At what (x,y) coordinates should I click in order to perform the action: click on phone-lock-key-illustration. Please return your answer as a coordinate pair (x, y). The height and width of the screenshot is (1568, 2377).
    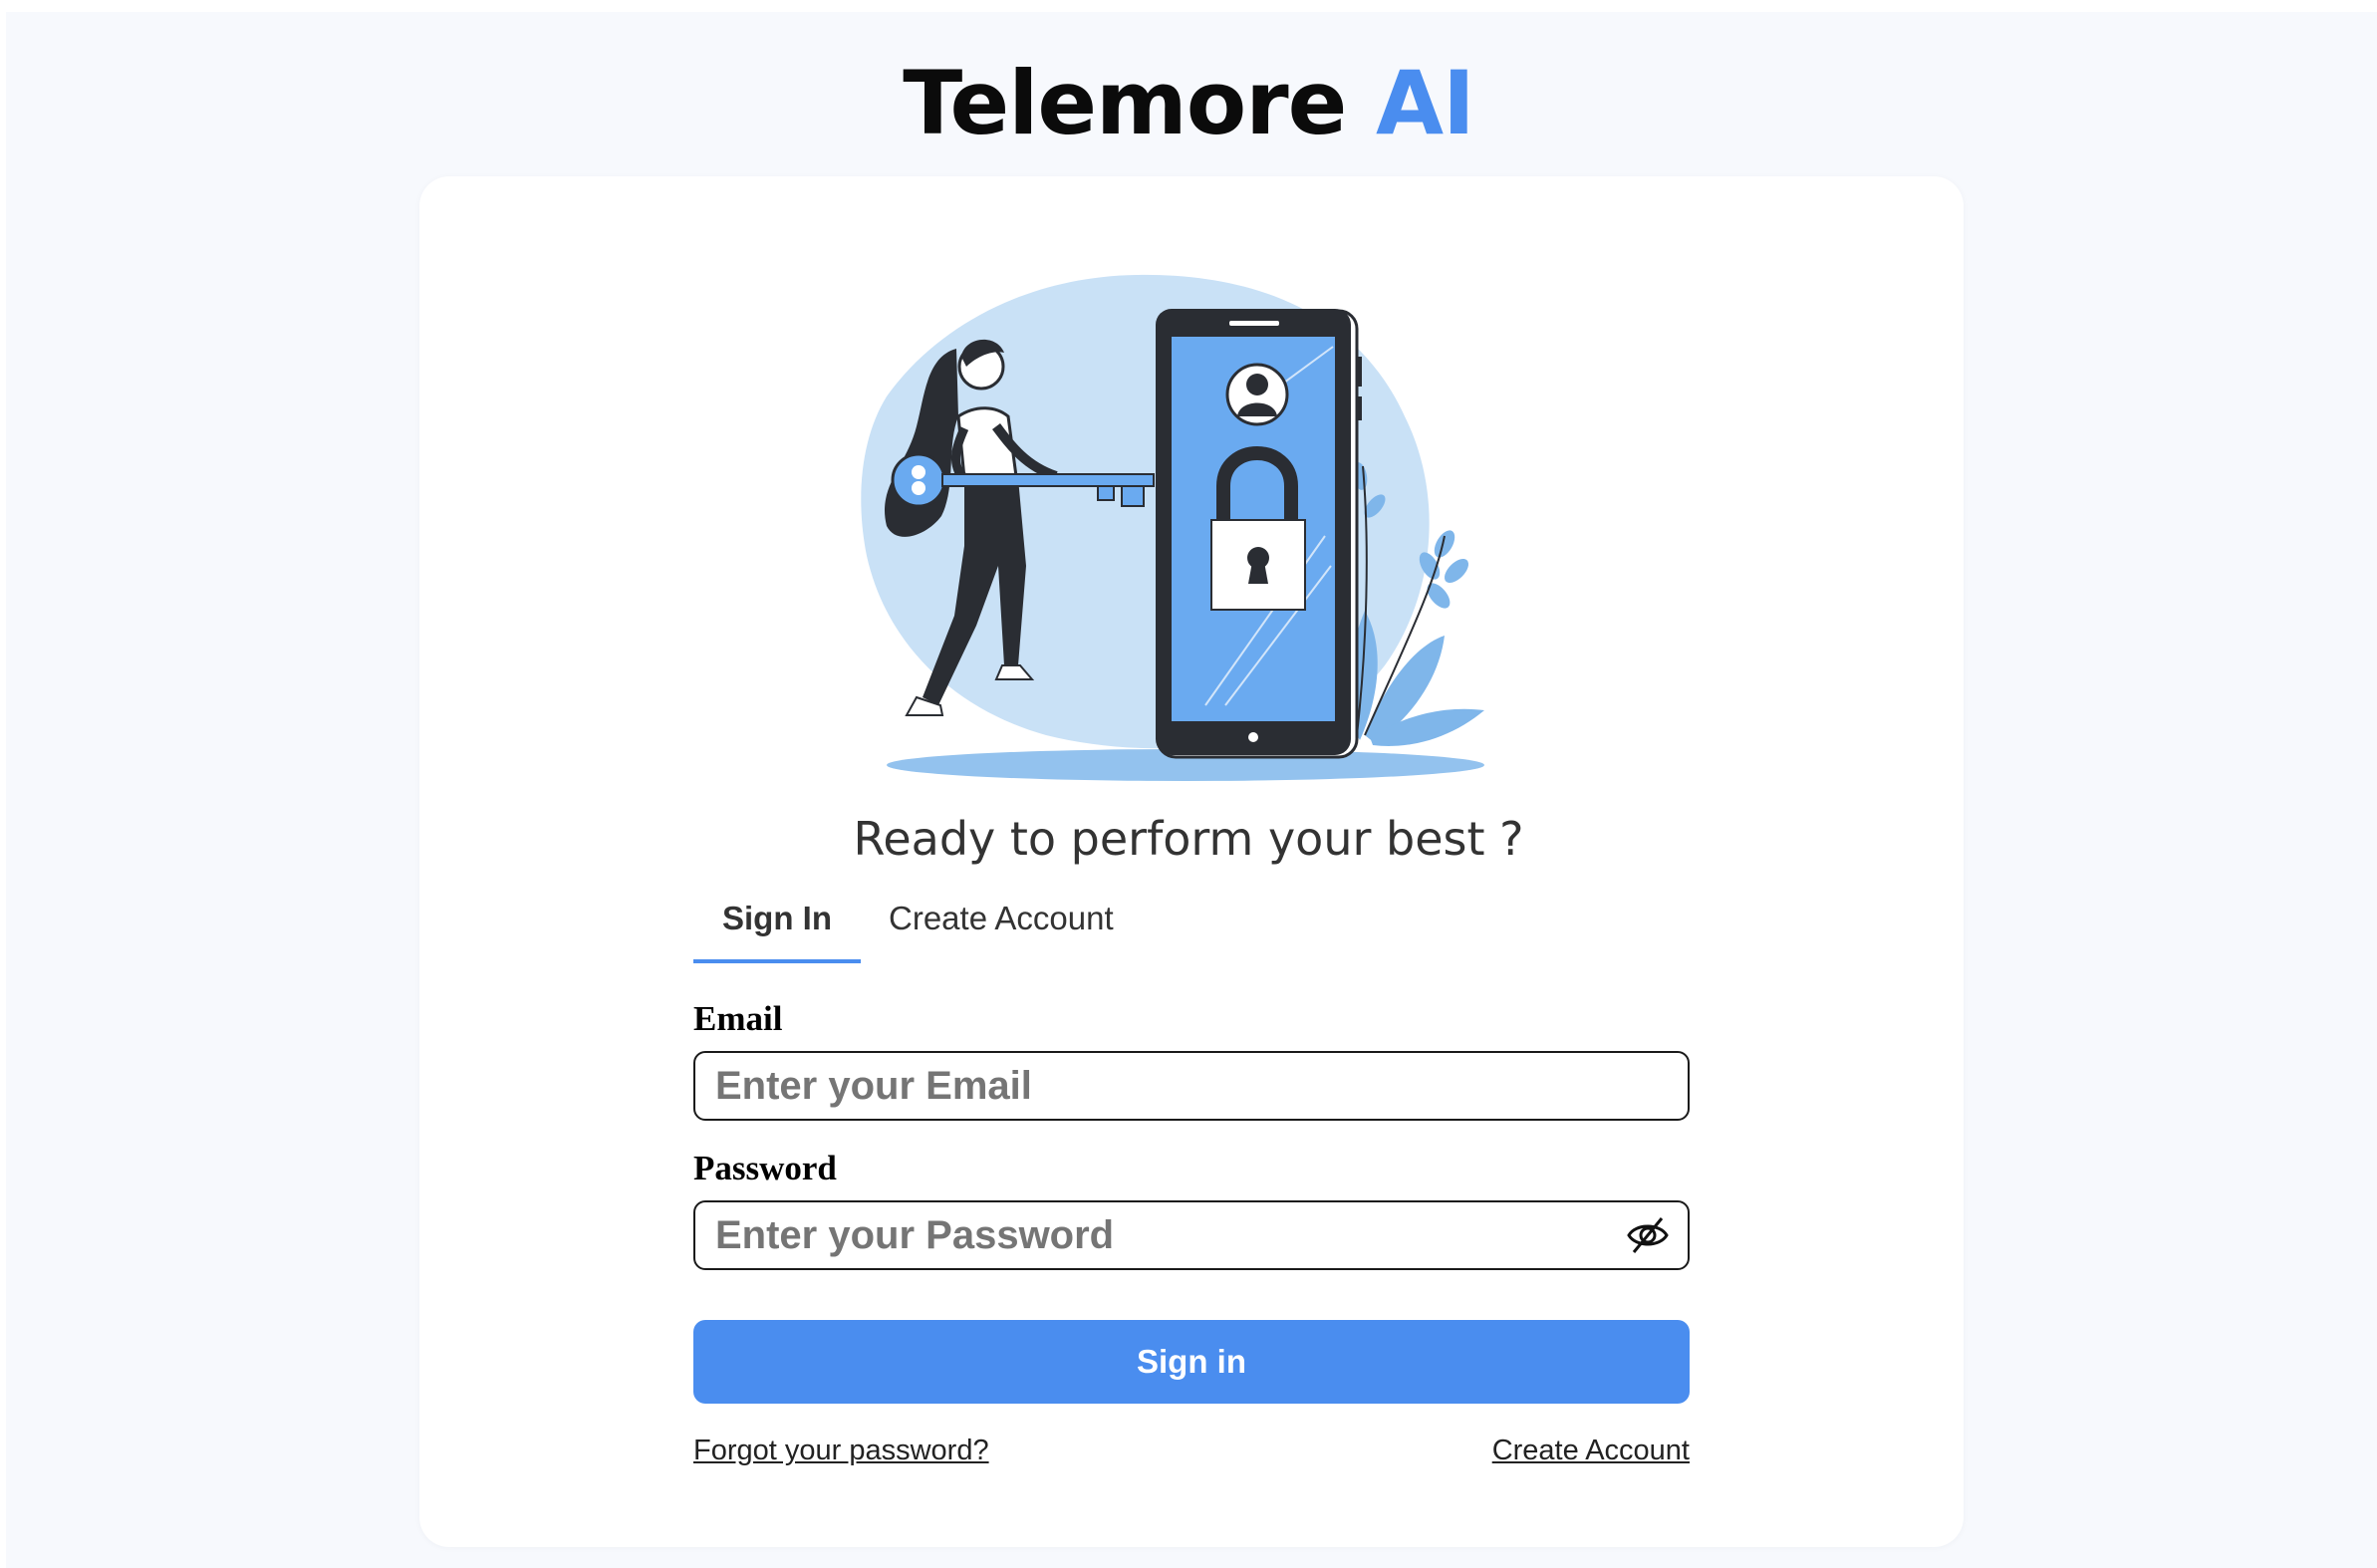
    Looking at the image, I should click on (1172, 527).